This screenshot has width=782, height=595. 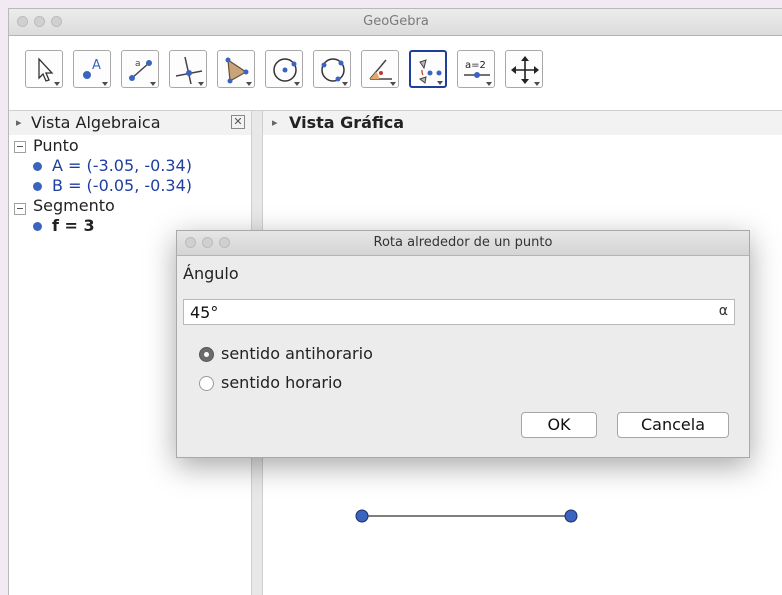 What do you see at coordinates (559, 425) in the screenshot?
I see `ok-button: OK` at bounding box center [559, 425].